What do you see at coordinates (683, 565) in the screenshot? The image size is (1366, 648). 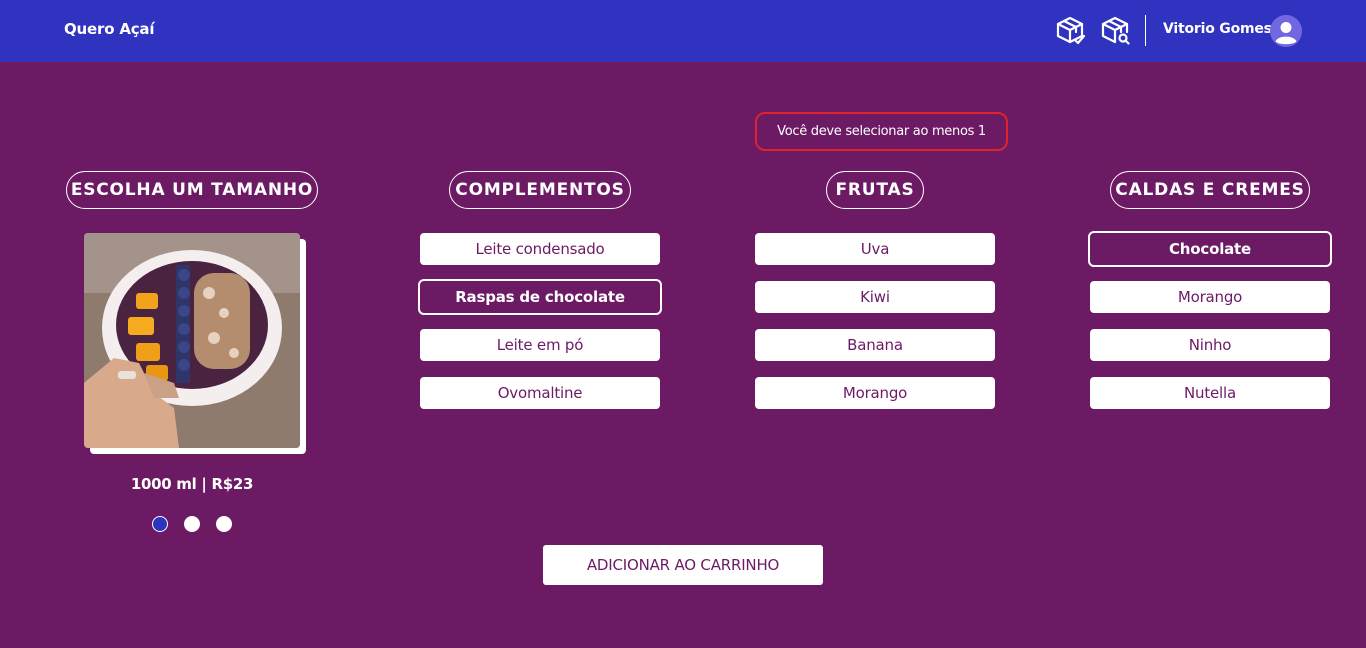 I see `add-to-cart-button: ADICIONAR AO CARRINHO` at bounding box center [683, 565].